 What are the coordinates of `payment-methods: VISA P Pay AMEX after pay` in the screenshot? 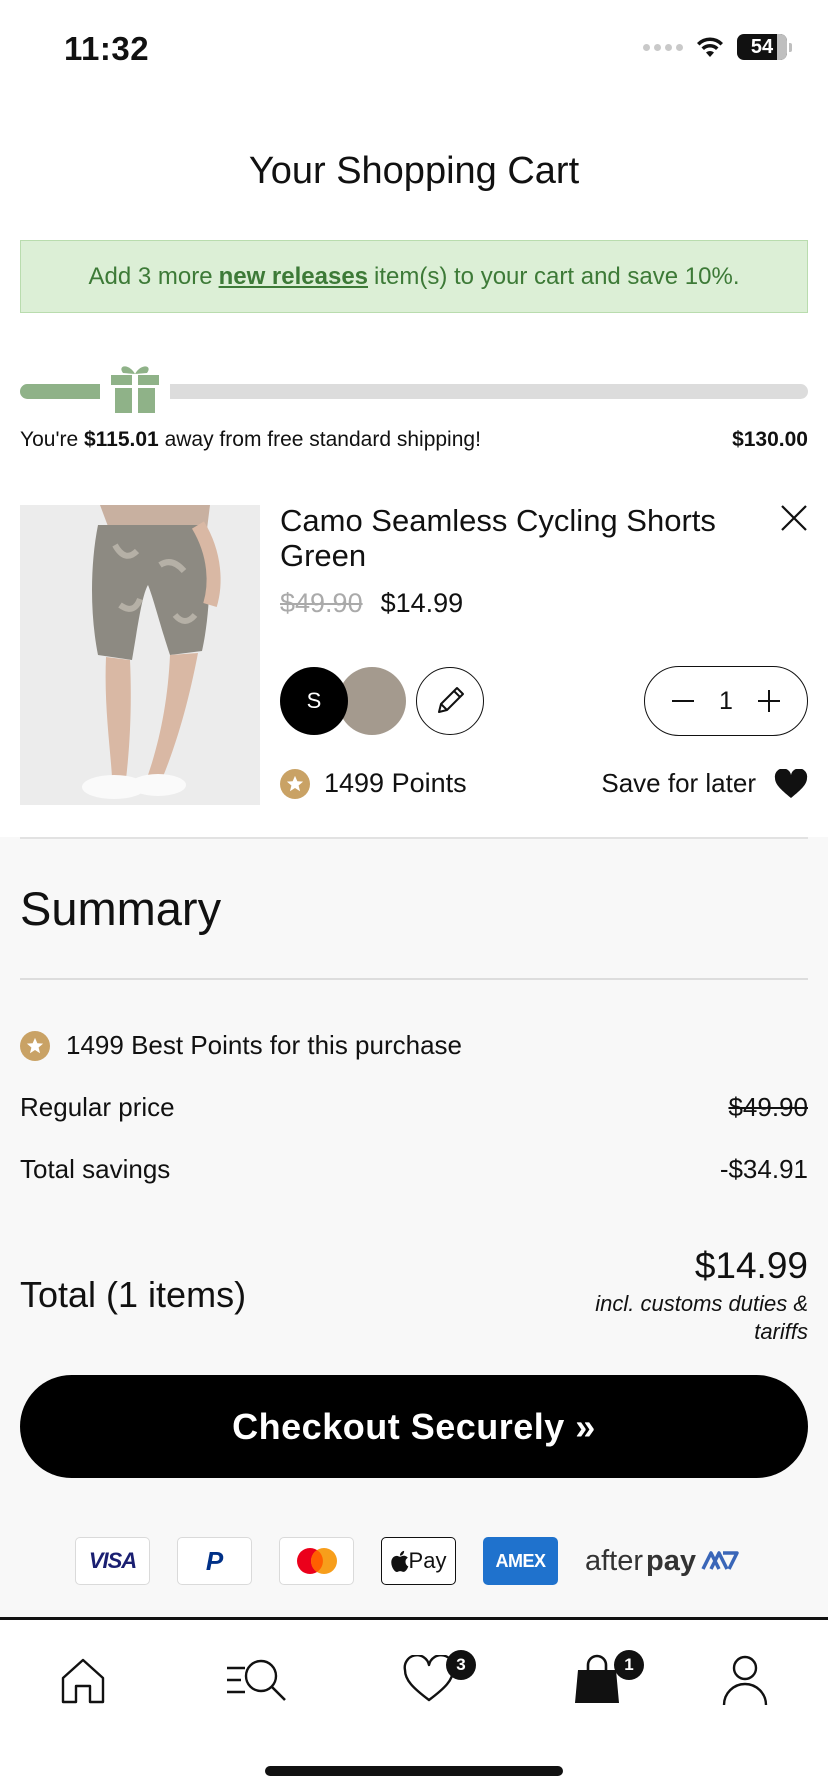 It's located at (408, 1561).